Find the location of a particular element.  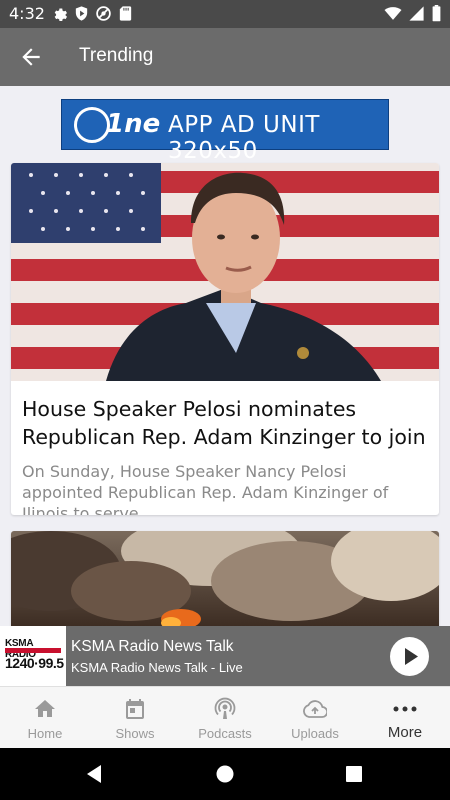

tab-shows: Shows is located at coordinates (135, 718).